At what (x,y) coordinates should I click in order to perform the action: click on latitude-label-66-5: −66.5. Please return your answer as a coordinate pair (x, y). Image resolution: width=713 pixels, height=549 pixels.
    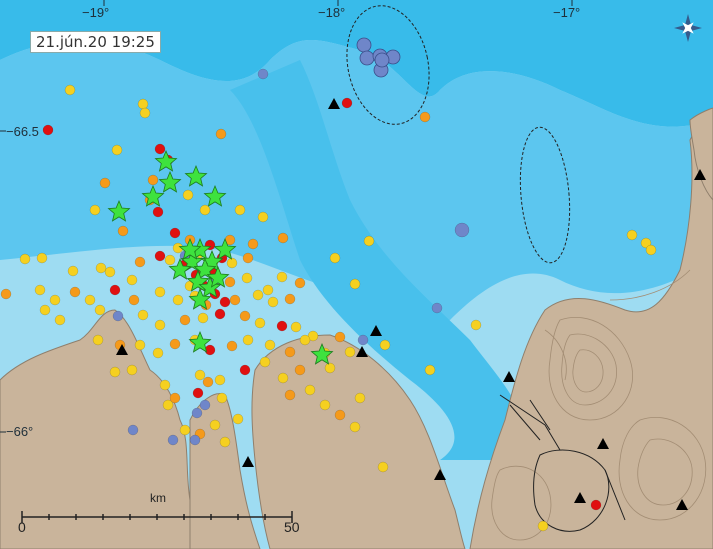
    Looking at the image, I should click on (22, 131).